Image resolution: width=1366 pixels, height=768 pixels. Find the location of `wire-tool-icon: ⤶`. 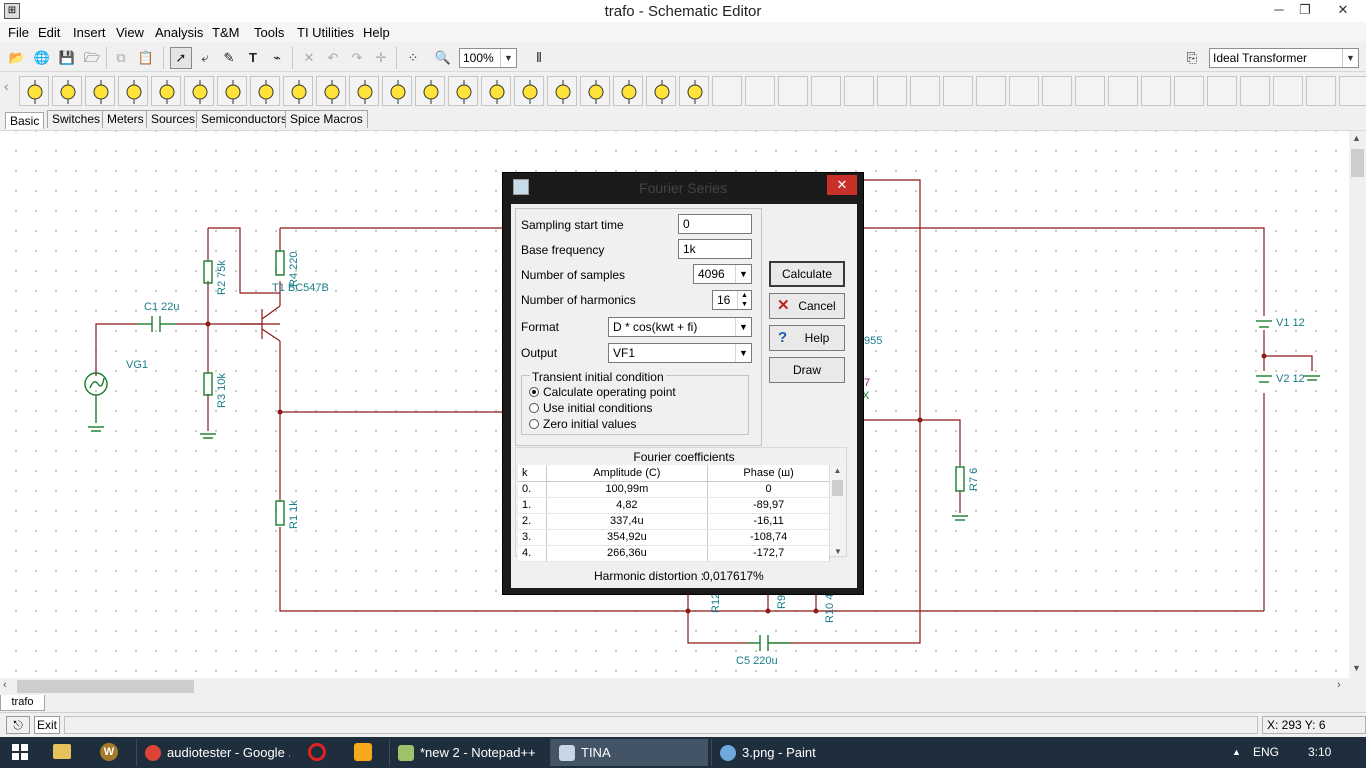

wire-tool-icon: ⤶ is located at coordinates (205, 58).